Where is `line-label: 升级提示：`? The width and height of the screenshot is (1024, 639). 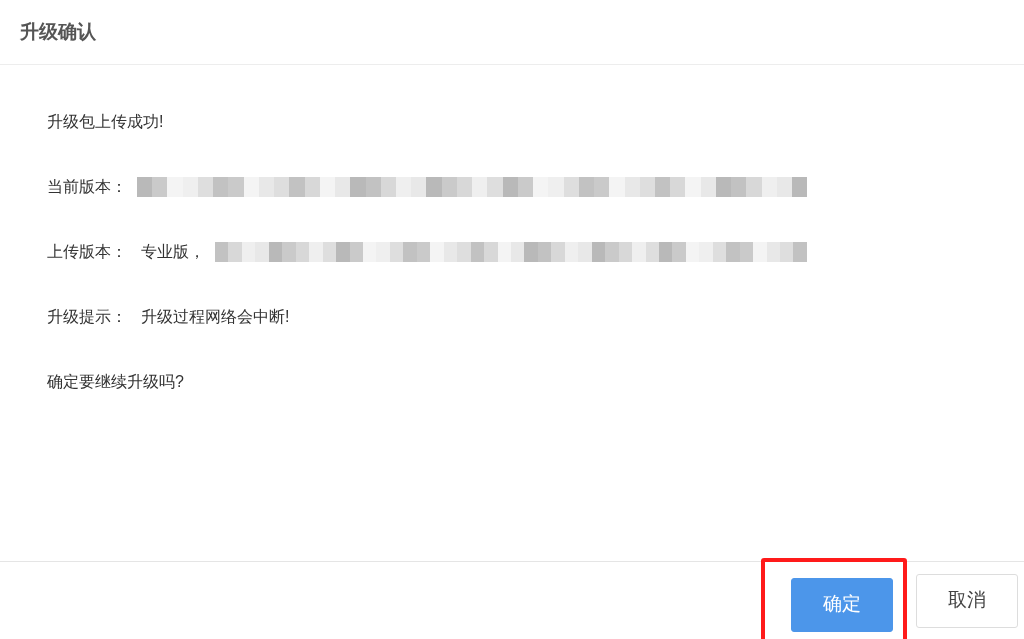 line-label: 升级提示： is located at coordinates (87, 317).